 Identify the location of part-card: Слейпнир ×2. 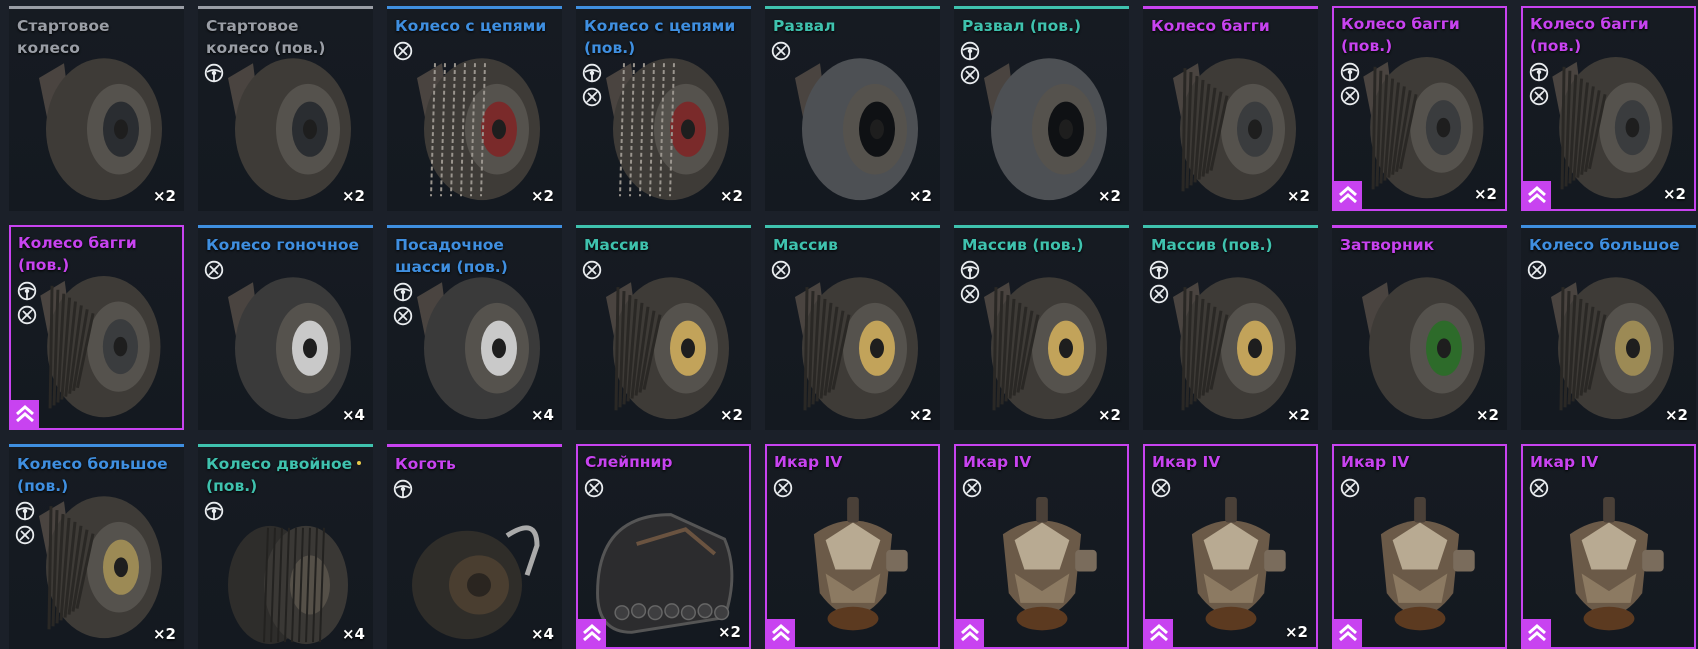
(663, 546).